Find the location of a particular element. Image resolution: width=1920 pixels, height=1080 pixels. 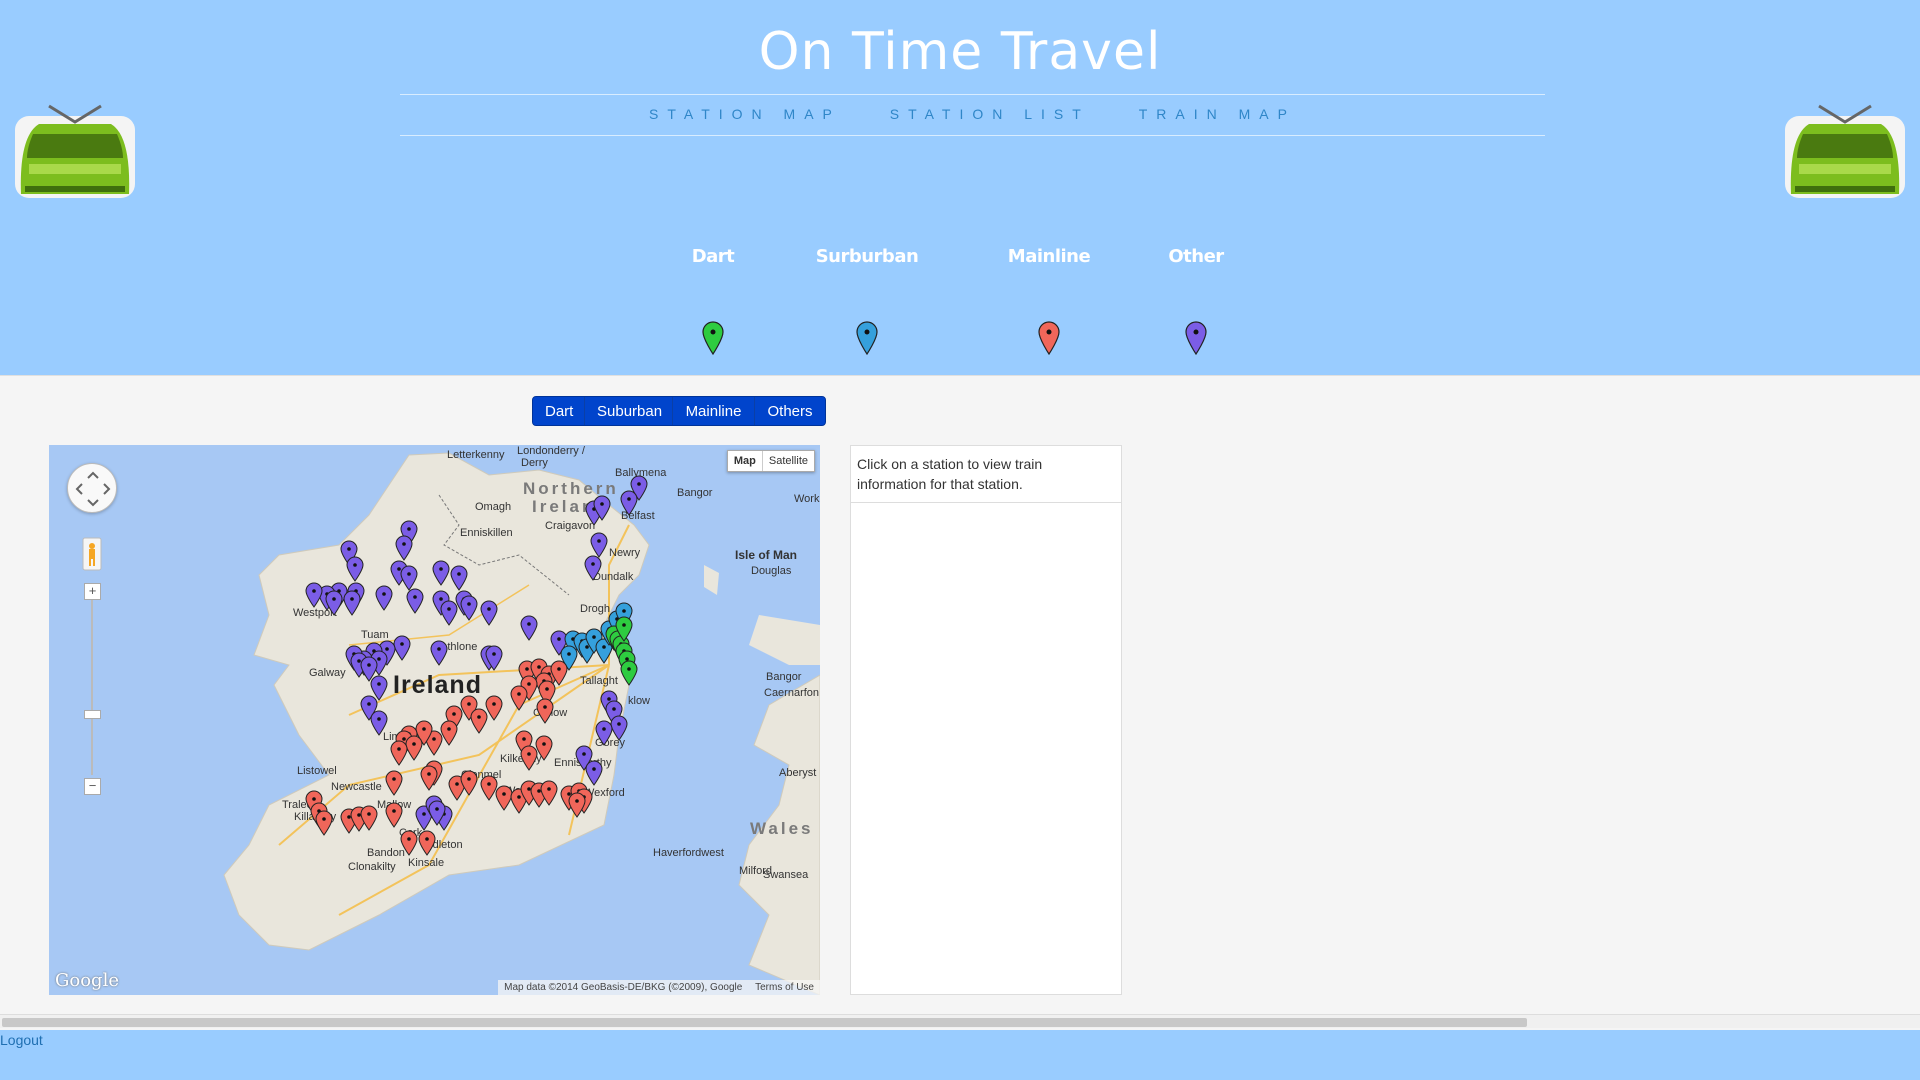

legend-label: Surburban is located at coordinates (867, 256).